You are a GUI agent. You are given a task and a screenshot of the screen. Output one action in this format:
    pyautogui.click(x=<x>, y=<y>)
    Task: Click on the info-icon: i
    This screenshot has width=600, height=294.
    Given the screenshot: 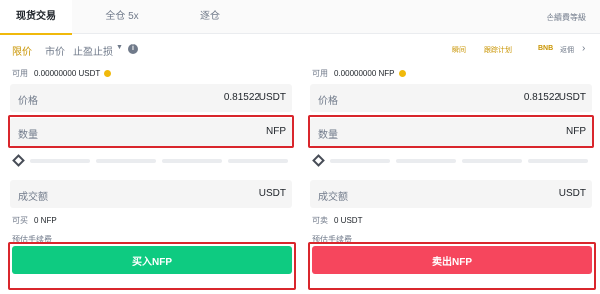 What is the action you would take?
    pyautogui.click(x=133, y=49)
    